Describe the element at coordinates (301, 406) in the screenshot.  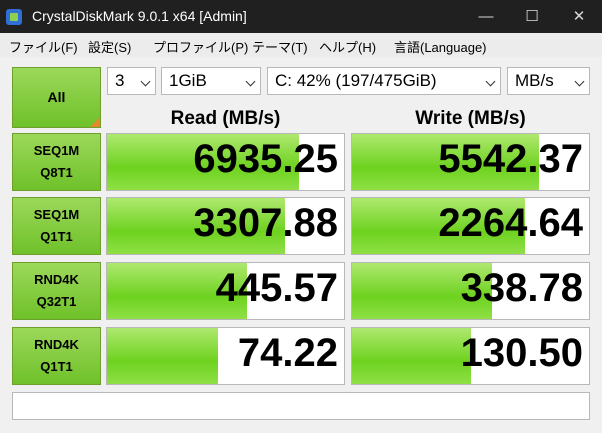
I see `comment-field` at that location.